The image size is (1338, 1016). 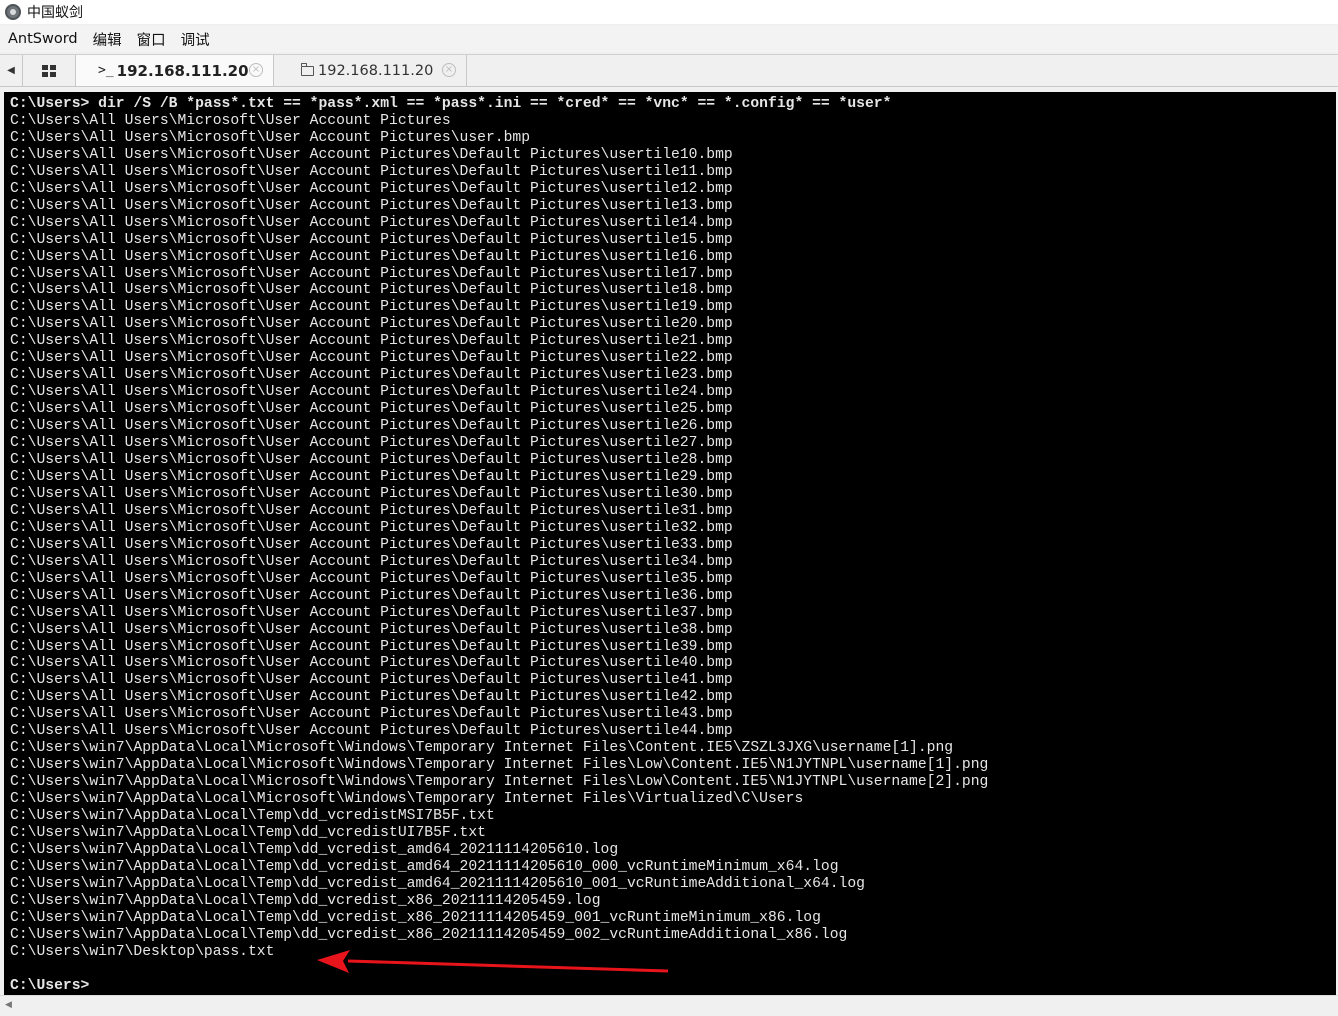 What do you see at coordinates (307, 69) in the screenshot?
I see `folder-icon` at bounding box center [307, 69].